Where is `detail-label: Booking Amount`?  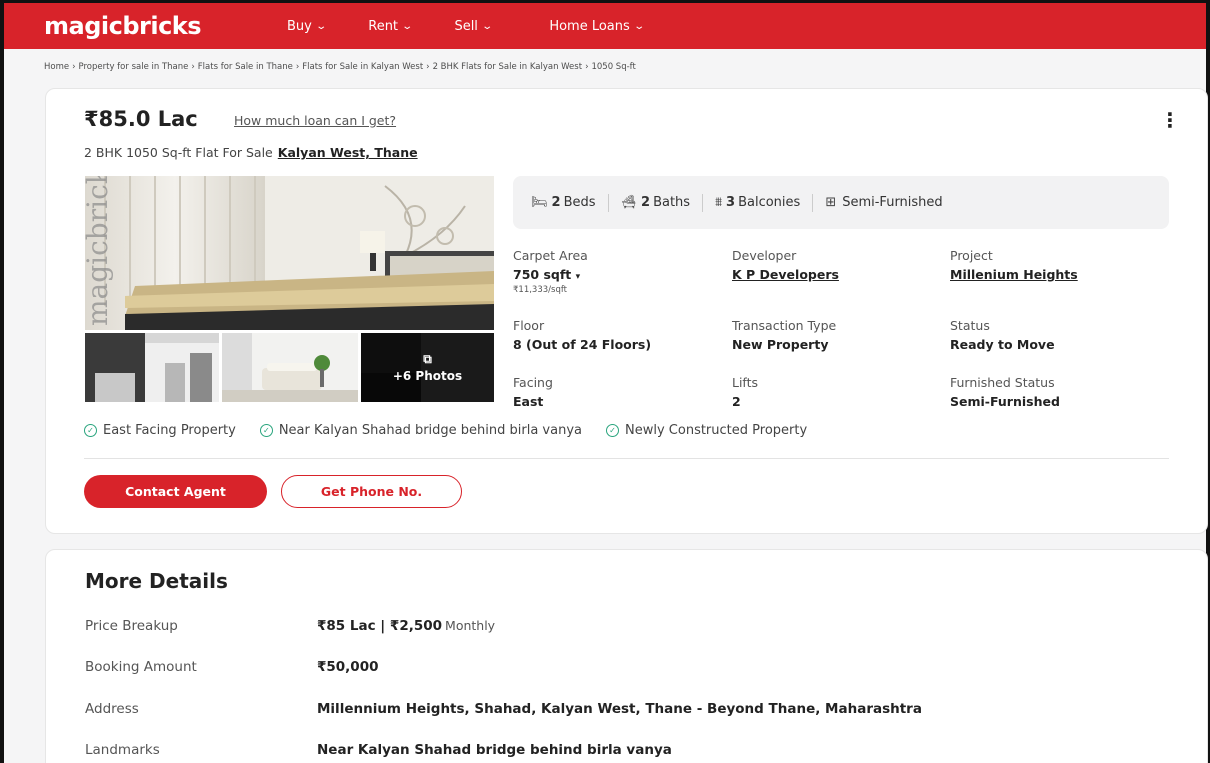
detail-label: Booking Amount is located at coordinates (141, 667).